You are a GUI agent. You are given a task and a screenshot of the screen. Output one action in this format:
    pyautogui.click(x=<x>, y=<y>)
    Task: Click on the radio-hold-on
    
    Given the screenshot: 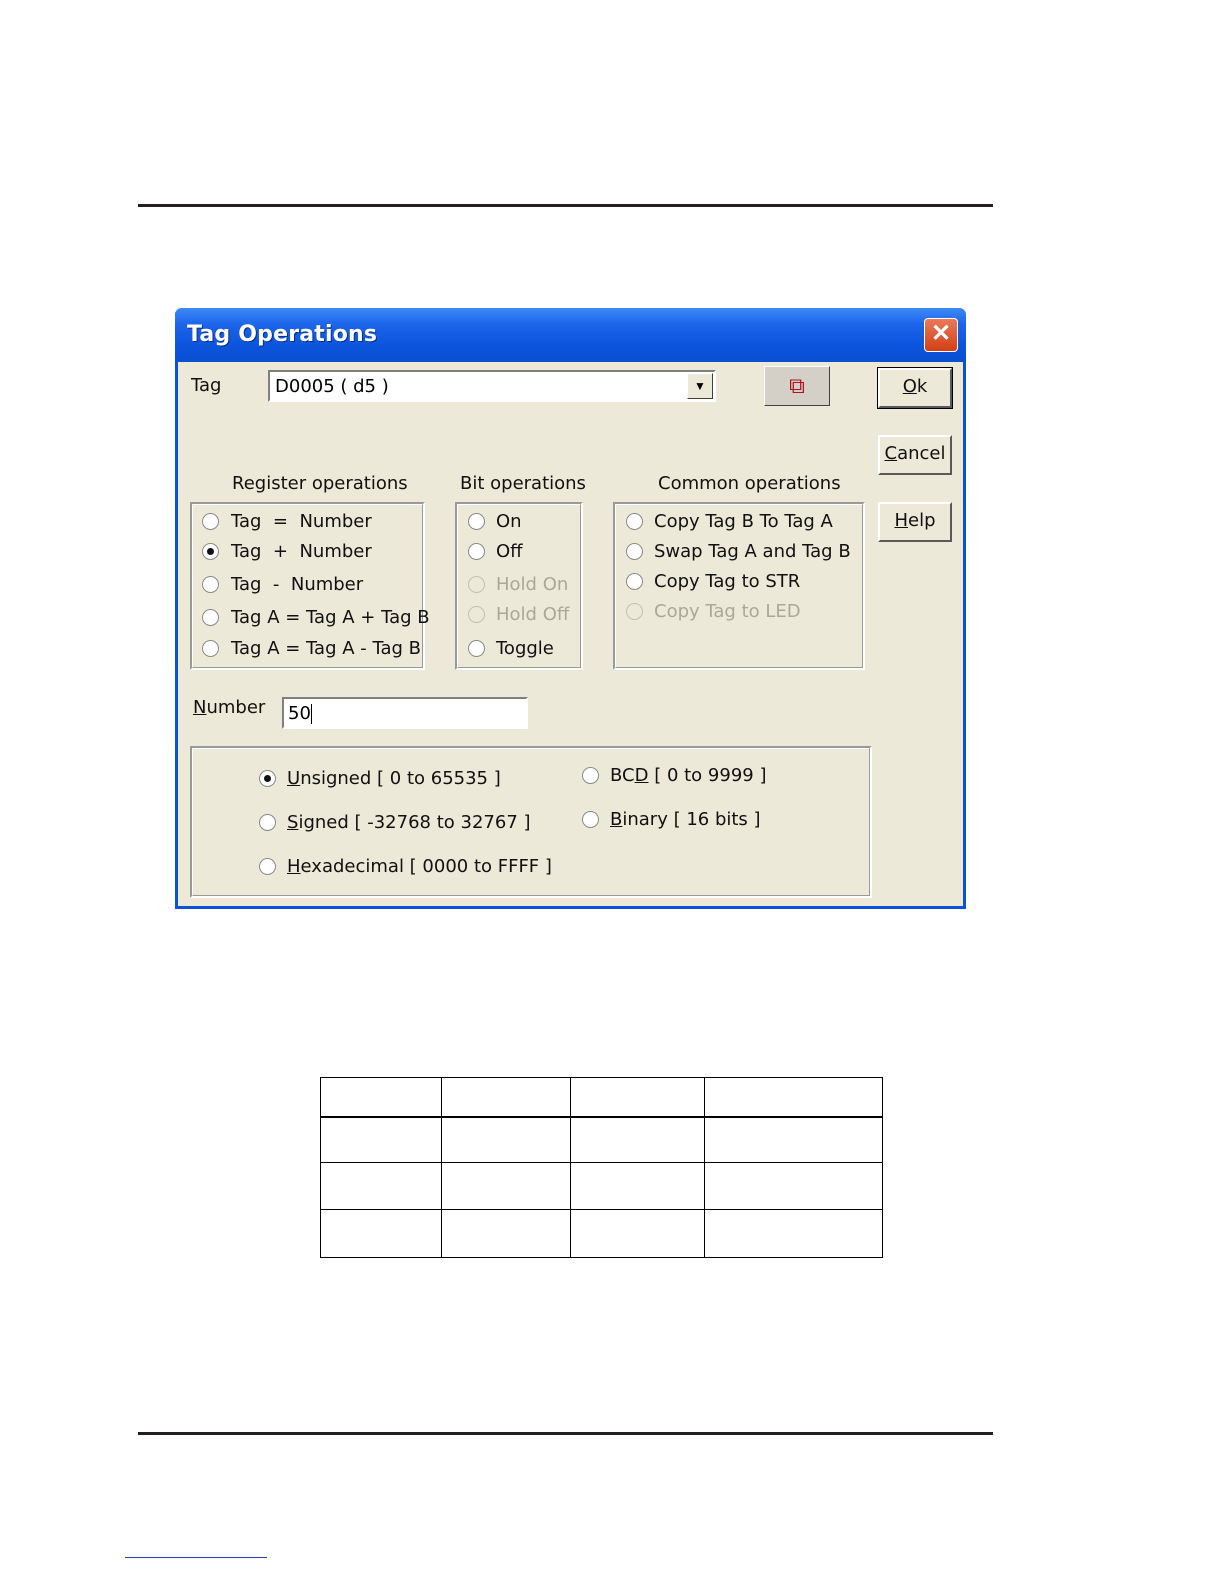 What is the action you would take?
    pyautogui.click(x=476, y=584)
    